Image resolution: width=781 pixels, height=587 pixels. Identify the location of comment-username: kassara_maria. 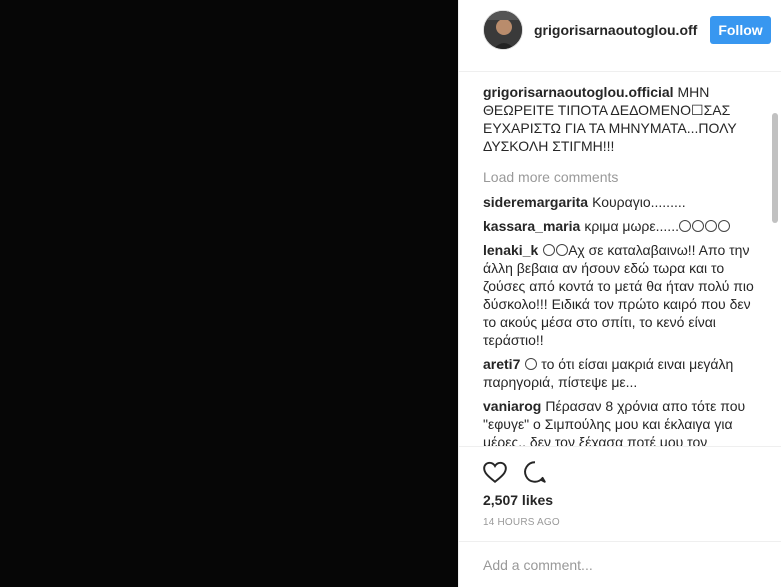
(531, 226).